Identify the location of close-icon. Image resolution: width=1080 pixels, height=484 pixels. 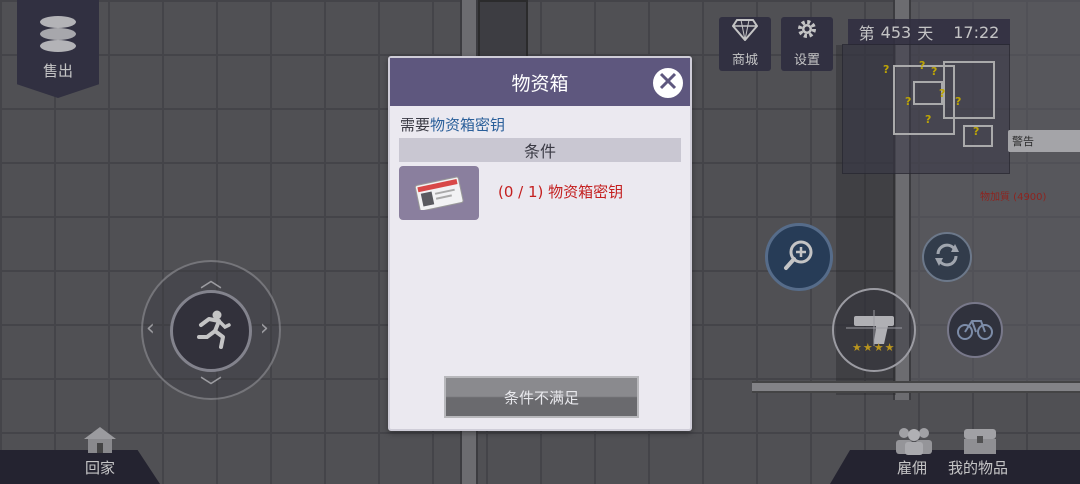
(668, 83).